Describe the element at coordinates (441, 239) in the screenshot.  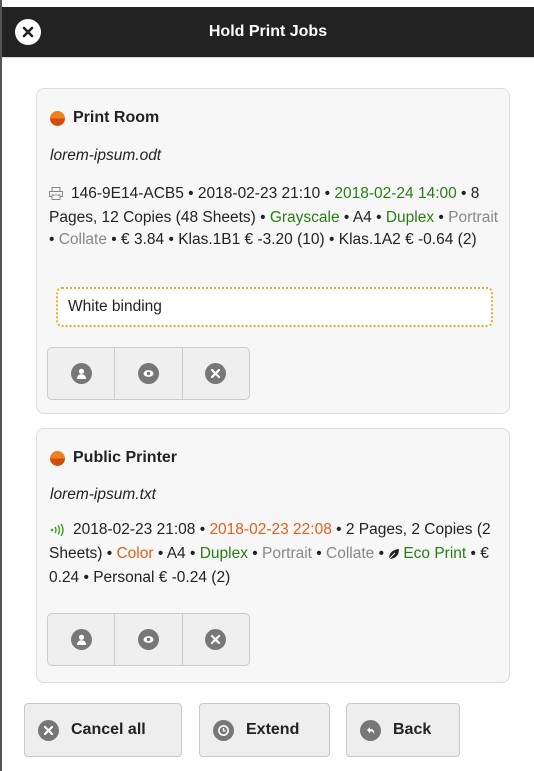
I see `account-amount: € -0.64 (2)` at that location.